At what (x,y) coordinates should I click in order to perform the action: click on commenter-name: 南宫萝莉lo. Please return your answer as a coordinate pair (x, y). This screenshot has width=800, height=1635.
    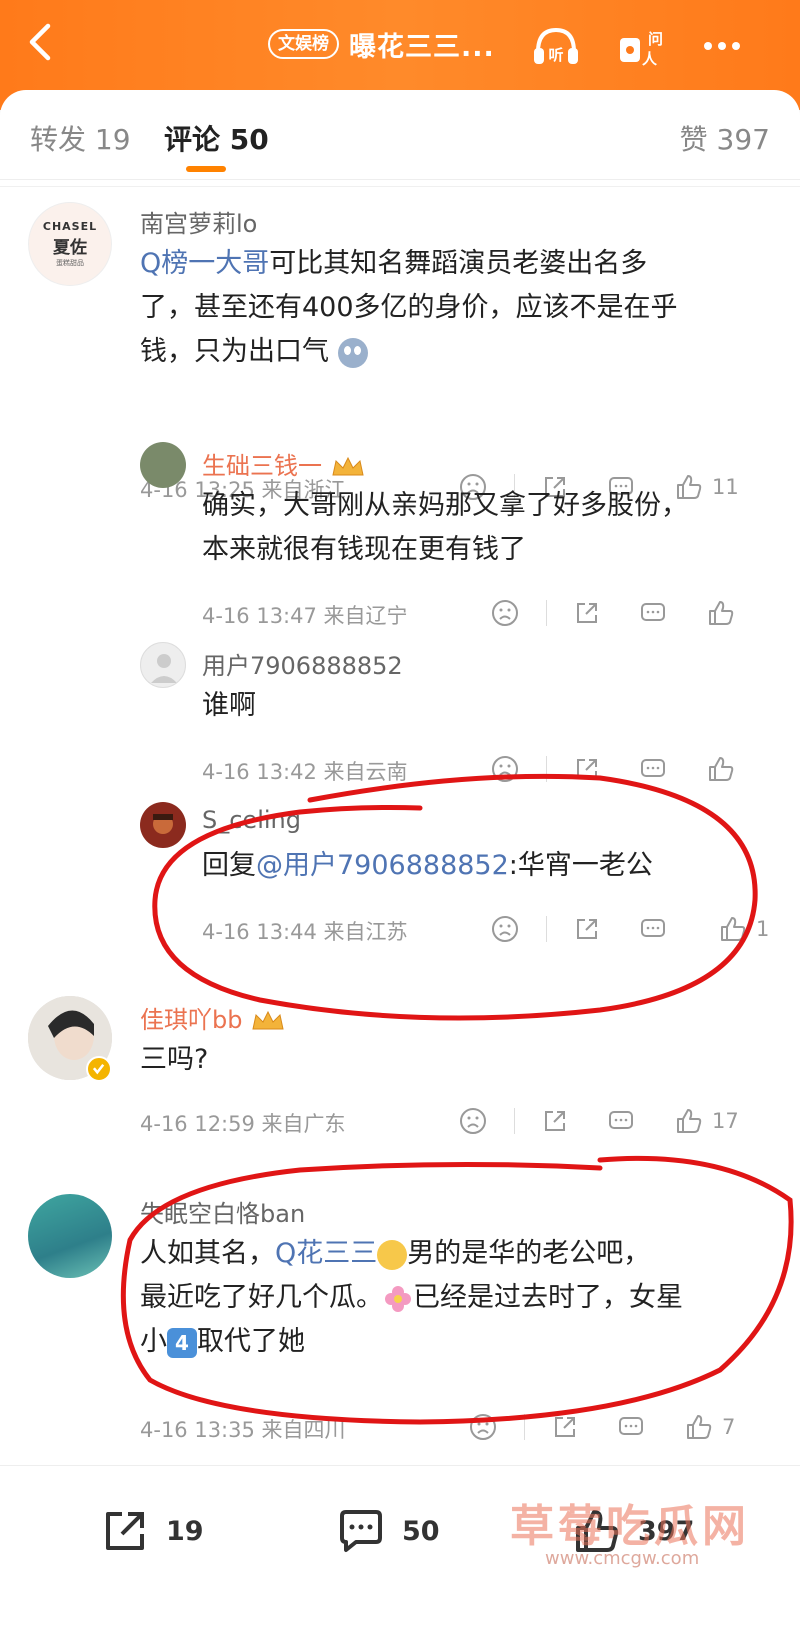
    Looking at the image, I should click on (198, 221).